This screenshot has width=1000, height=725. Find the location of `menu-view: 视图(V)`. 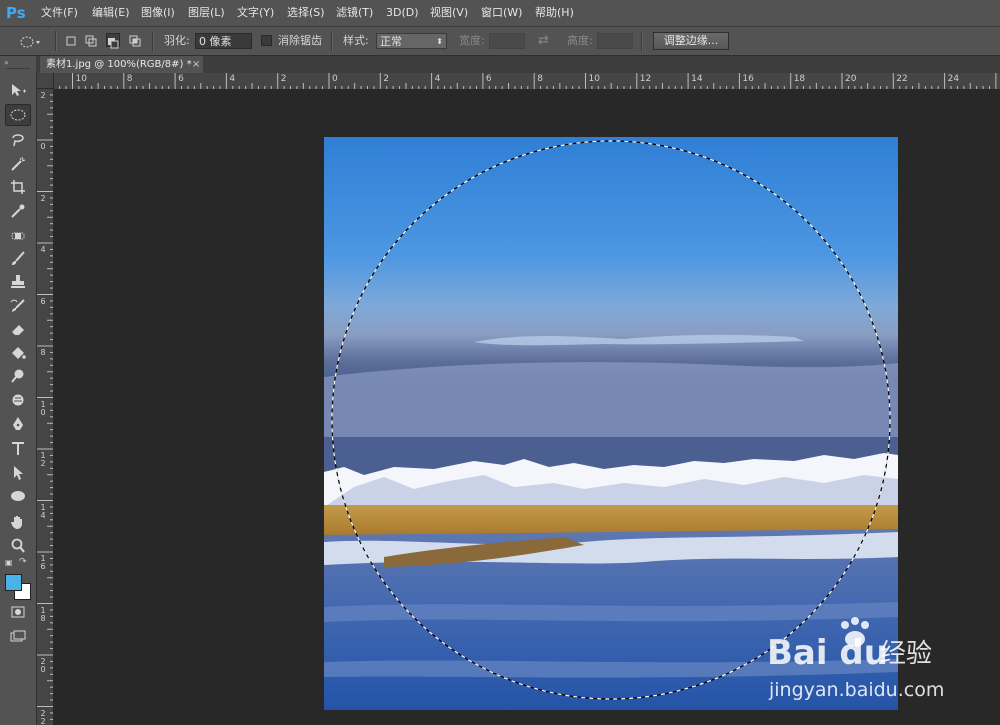

menu-view: 视图(V) is located at coordinates (449, 13).